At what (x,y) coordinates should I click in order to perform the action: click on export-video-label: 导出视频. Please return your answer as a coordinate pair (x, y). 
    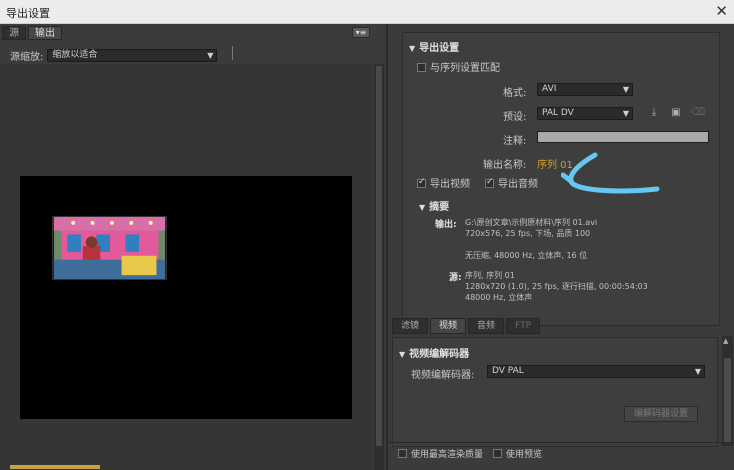
    Looking at the image, I should click on (450, 184).